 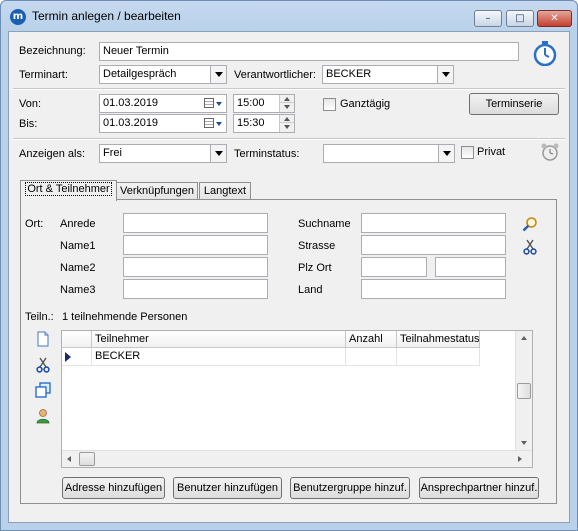 What do you see at coordinates (275, 75) in the screenshot?
I see `verantwortlicher-label: Verantwortlicher:` at bounding box center [275, 75].